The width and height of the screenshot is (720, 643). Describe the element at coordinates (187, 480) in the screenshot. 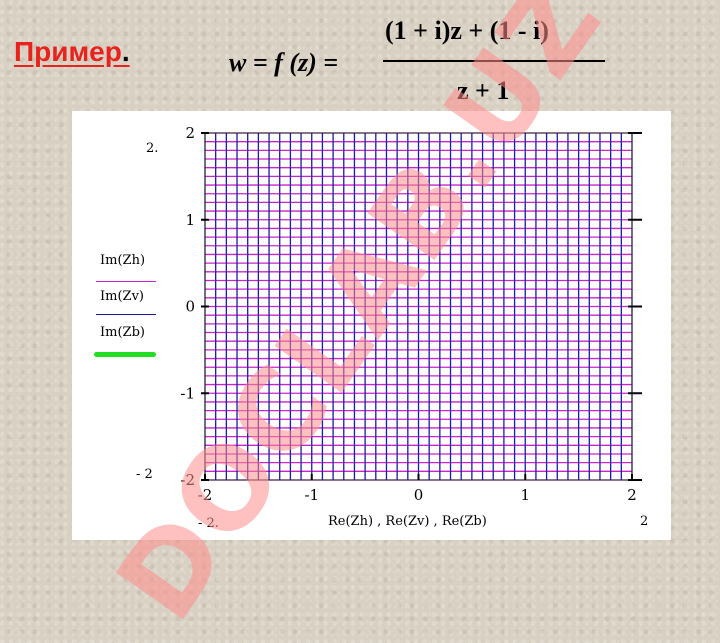

I see `y-tick-label-4: -2` at that location.